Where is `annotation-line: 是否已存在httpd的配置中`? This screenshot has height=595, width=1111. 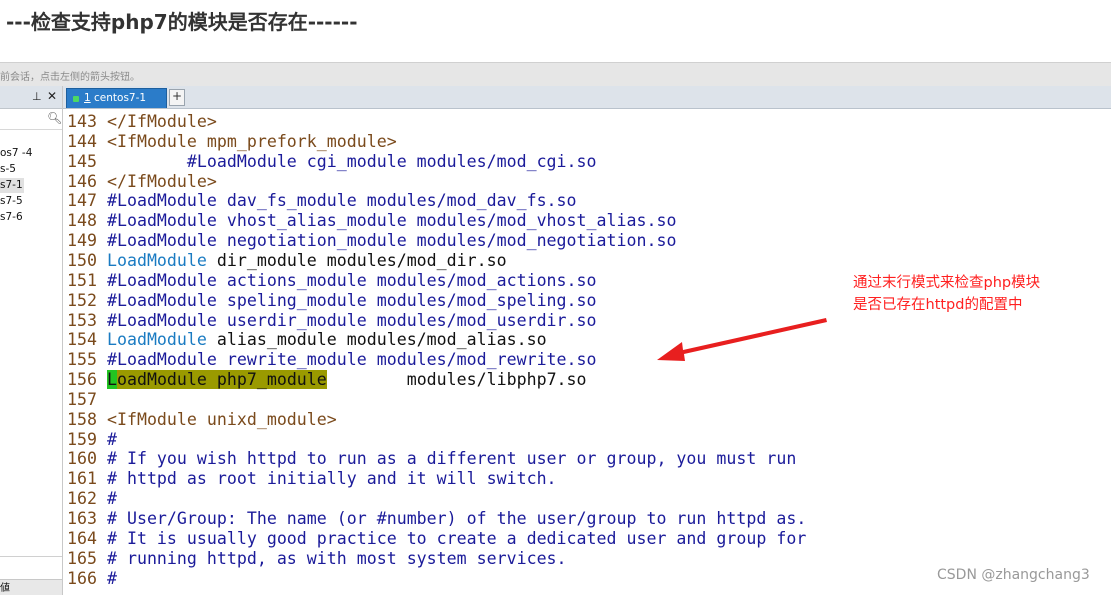
annotation-line: 是否已存在httpd的配置中 is located at coordinates (938, 305).